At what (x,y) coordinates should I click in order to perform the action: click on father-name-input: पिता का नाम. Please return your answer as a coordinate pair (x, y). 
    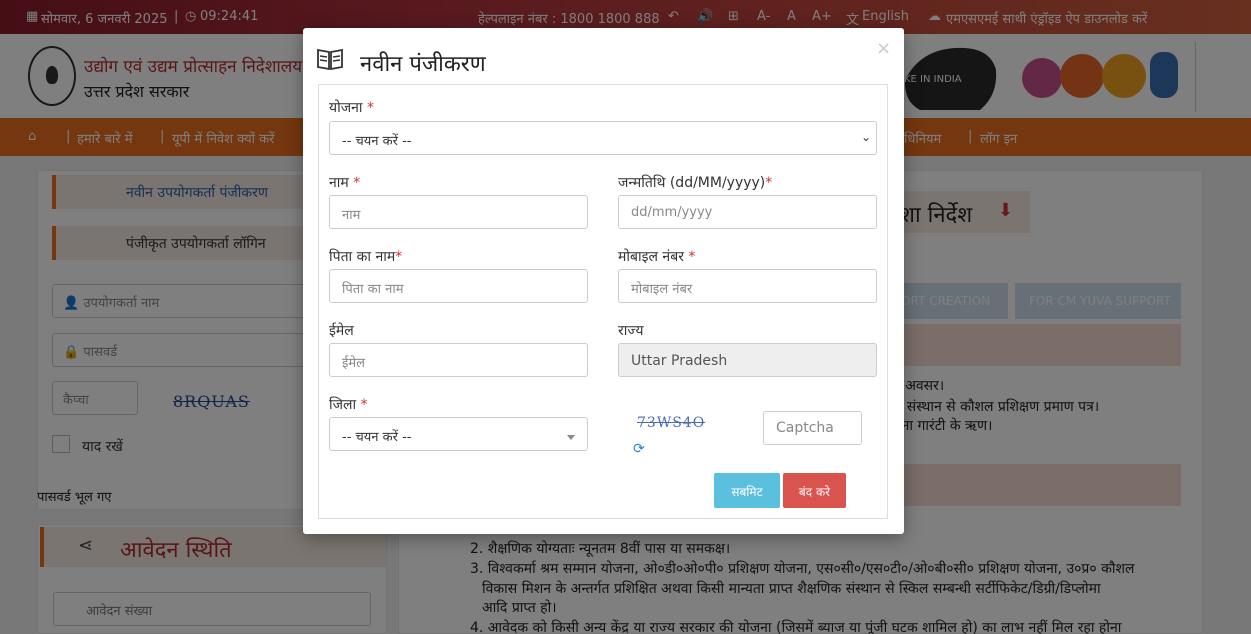
    Looking at the image, I should click on (458, 286).